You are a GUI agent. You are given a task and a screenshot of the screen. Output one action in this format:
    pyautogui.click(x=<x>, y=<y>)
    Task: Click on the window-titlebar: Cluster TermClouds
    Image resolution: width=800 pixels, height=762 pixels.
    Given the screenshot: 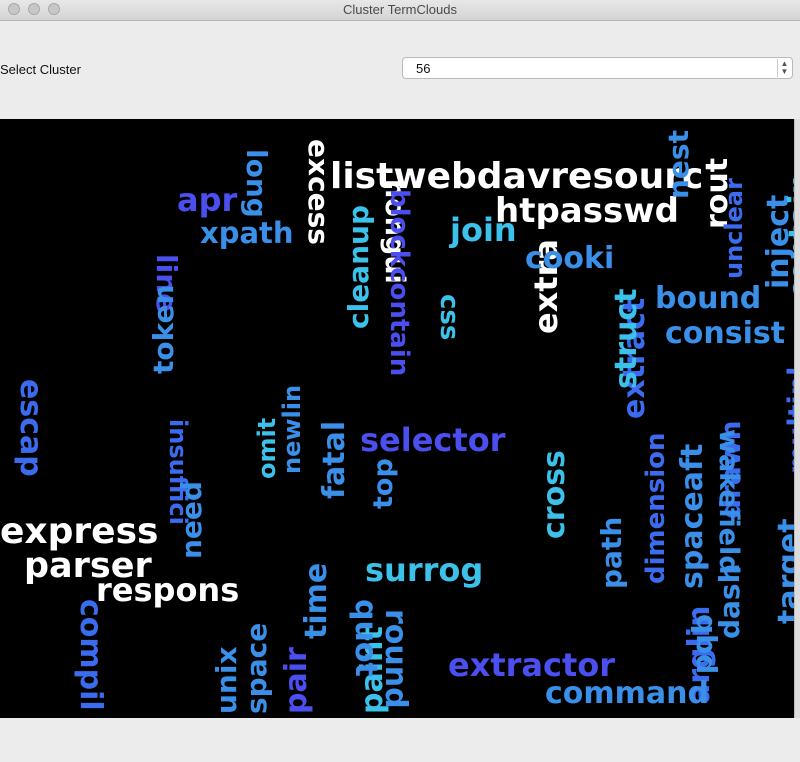 What is the action you would take?
    pyautogui.click(x=400, y=10)
    